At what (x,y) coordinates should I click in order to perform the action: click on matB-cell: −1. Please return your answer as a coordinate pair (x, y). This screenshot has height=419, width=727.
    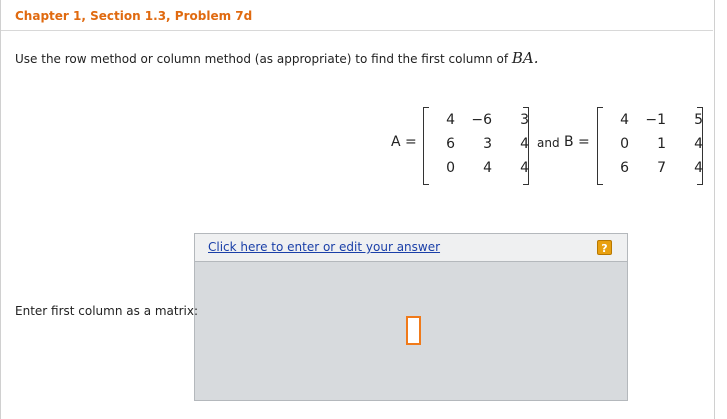
    Looking at the image, I should click on (655, 120).